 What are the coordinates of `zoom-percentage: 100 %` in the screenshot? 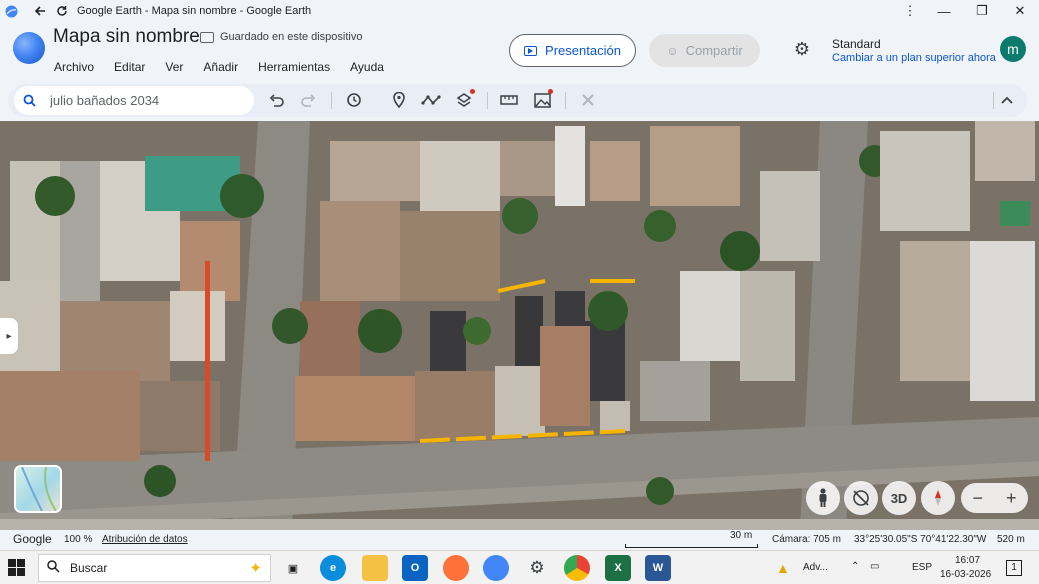 It's located at (78, 539).